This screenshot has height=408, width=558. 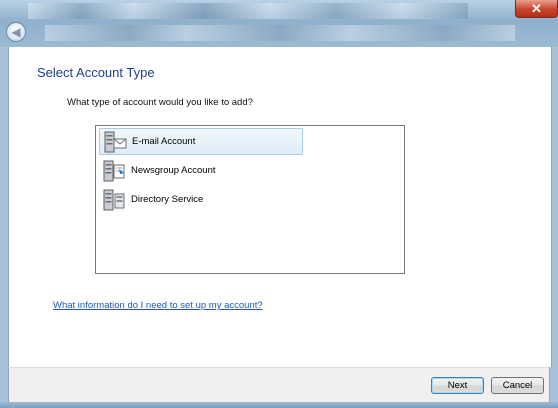 I want to click on wizard-footer: Next Cancel, so click(x=279, y=384).